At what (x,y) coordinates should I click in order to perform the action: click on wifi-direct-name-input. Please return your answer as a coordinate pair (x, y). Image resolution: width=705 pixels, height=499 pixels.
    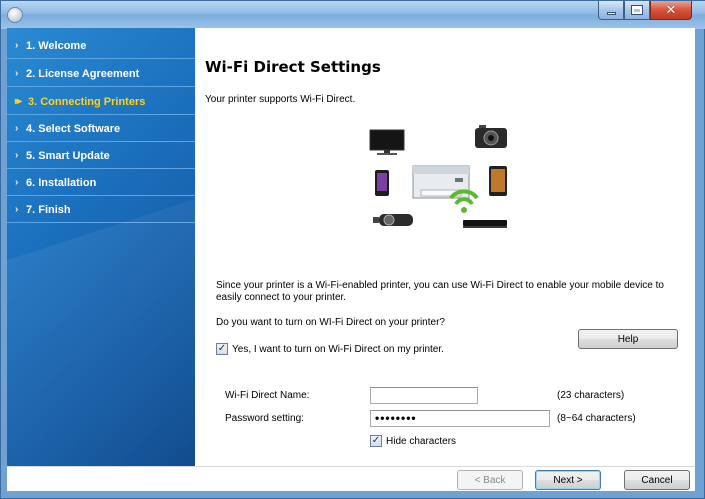
    Looking at the image, I should click on (424, 395).